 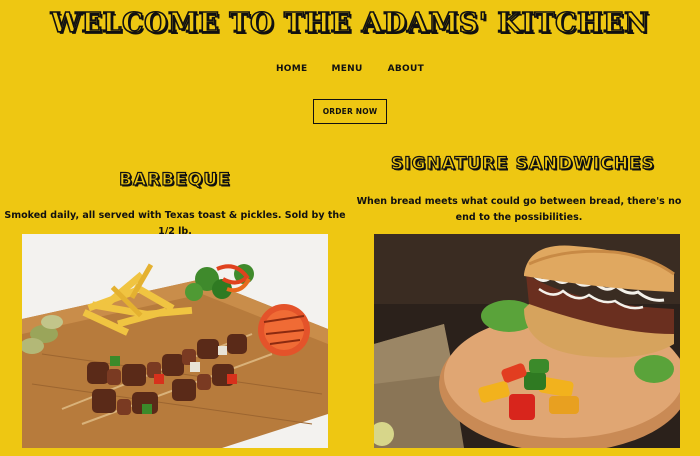 I want to click on nav-home-link: HOME, so click(x=292, y=69).